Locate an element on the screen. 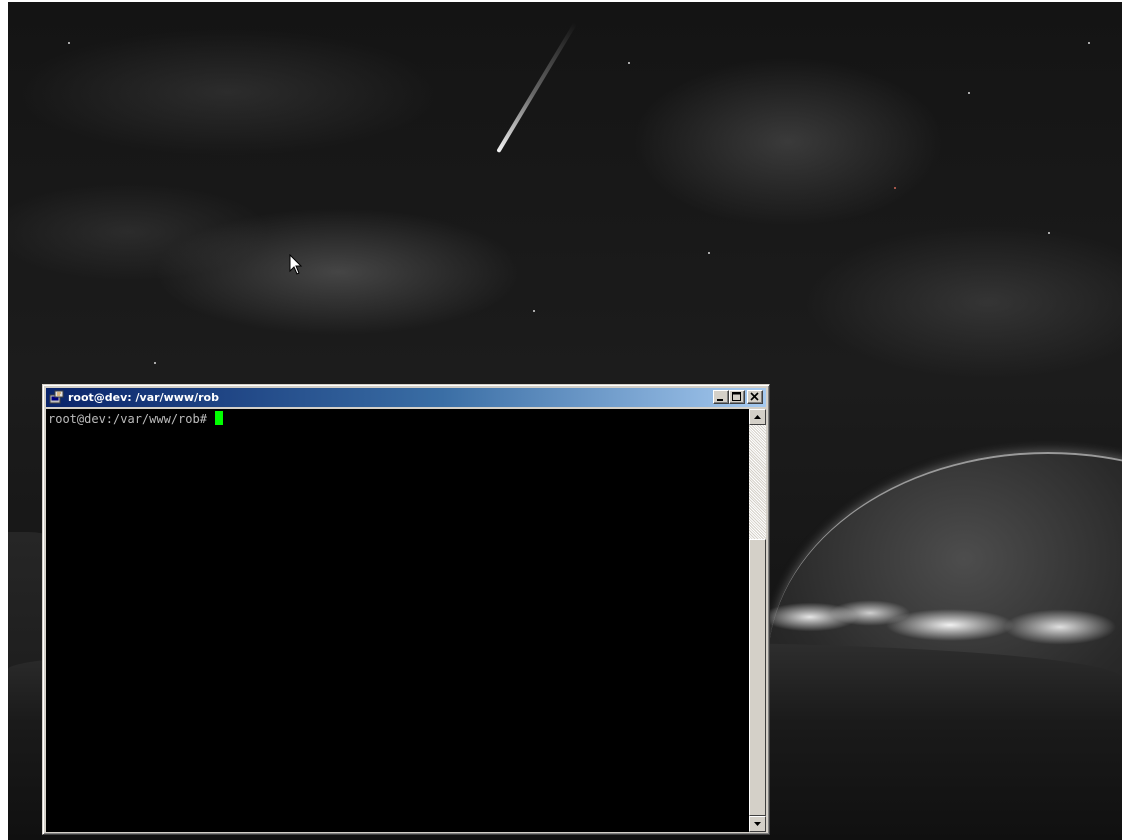 The width and height of the screenshot is (1122, 840). text-cursor is located at coordinates (218, 418).